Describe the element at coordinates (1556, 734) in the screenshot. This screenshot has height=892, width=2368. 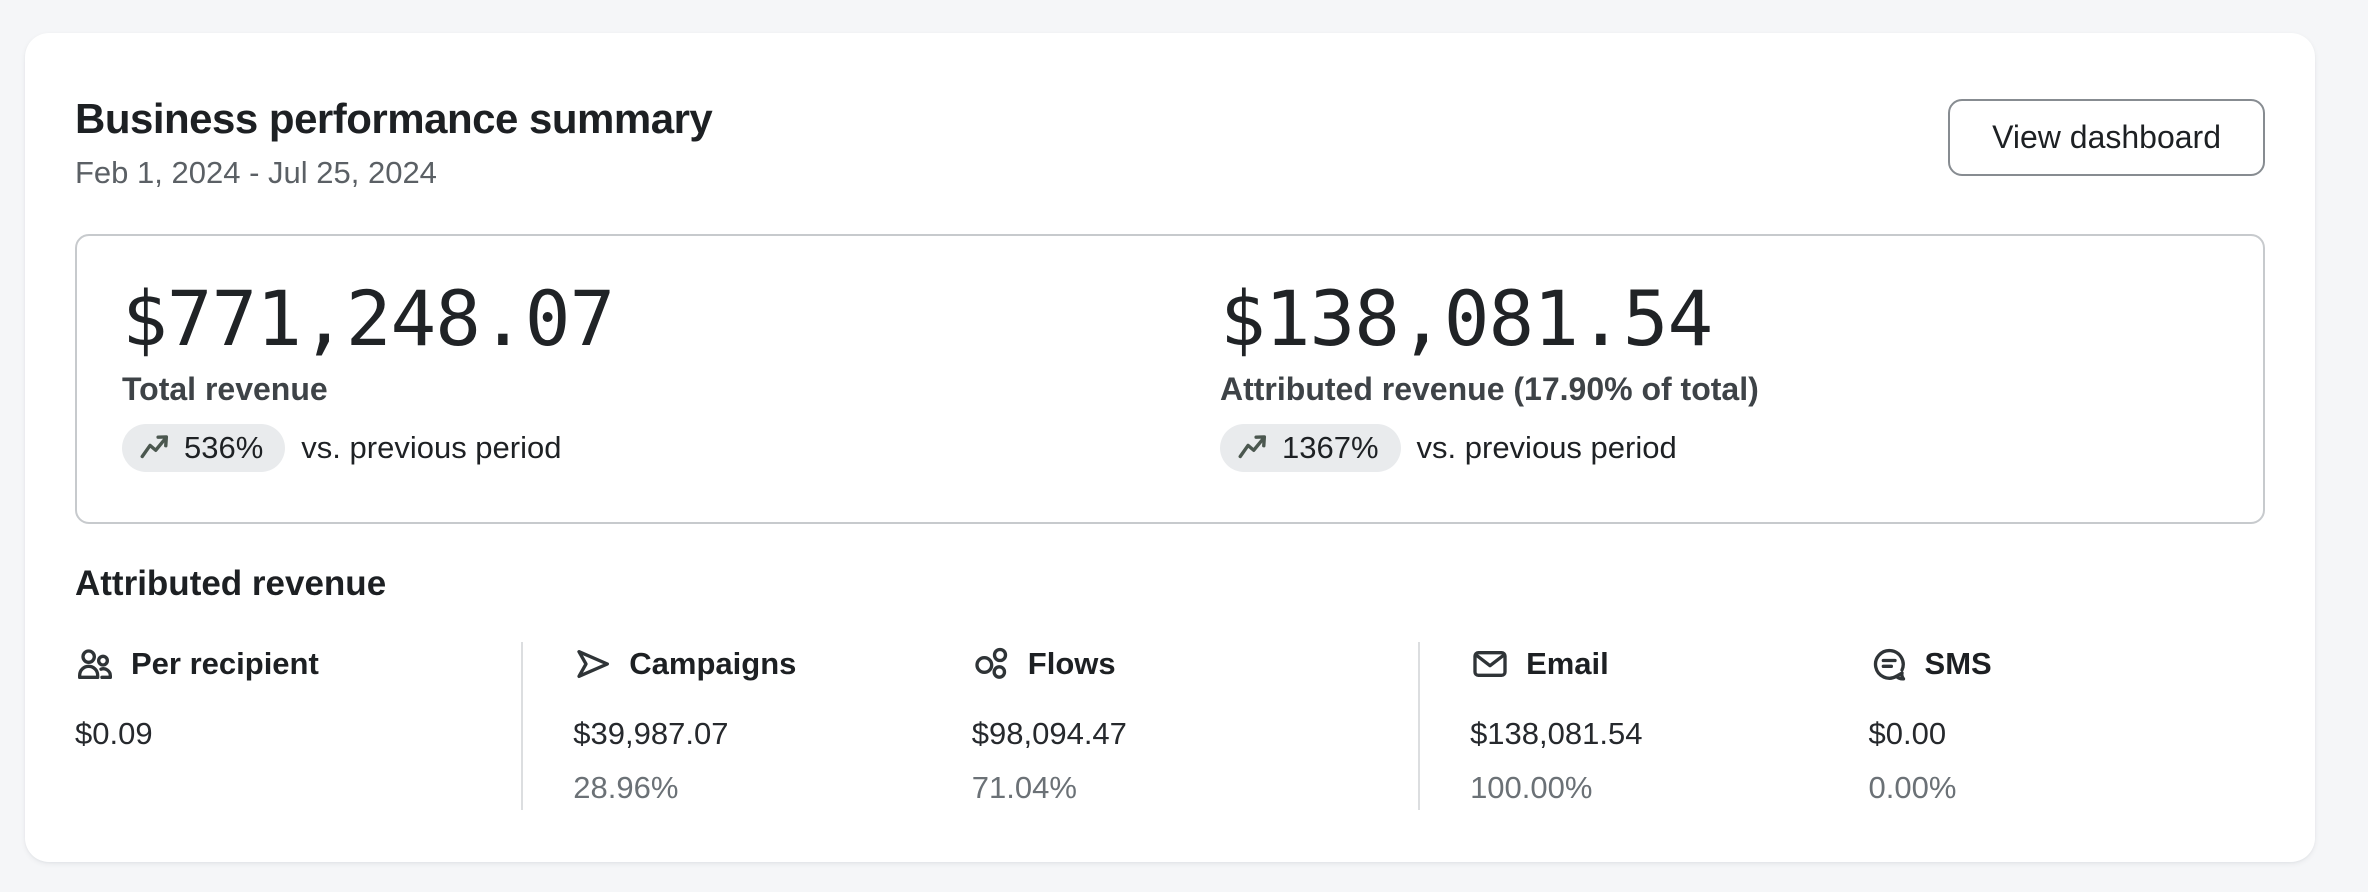
I see `email-value: $138,081.54` at that location.